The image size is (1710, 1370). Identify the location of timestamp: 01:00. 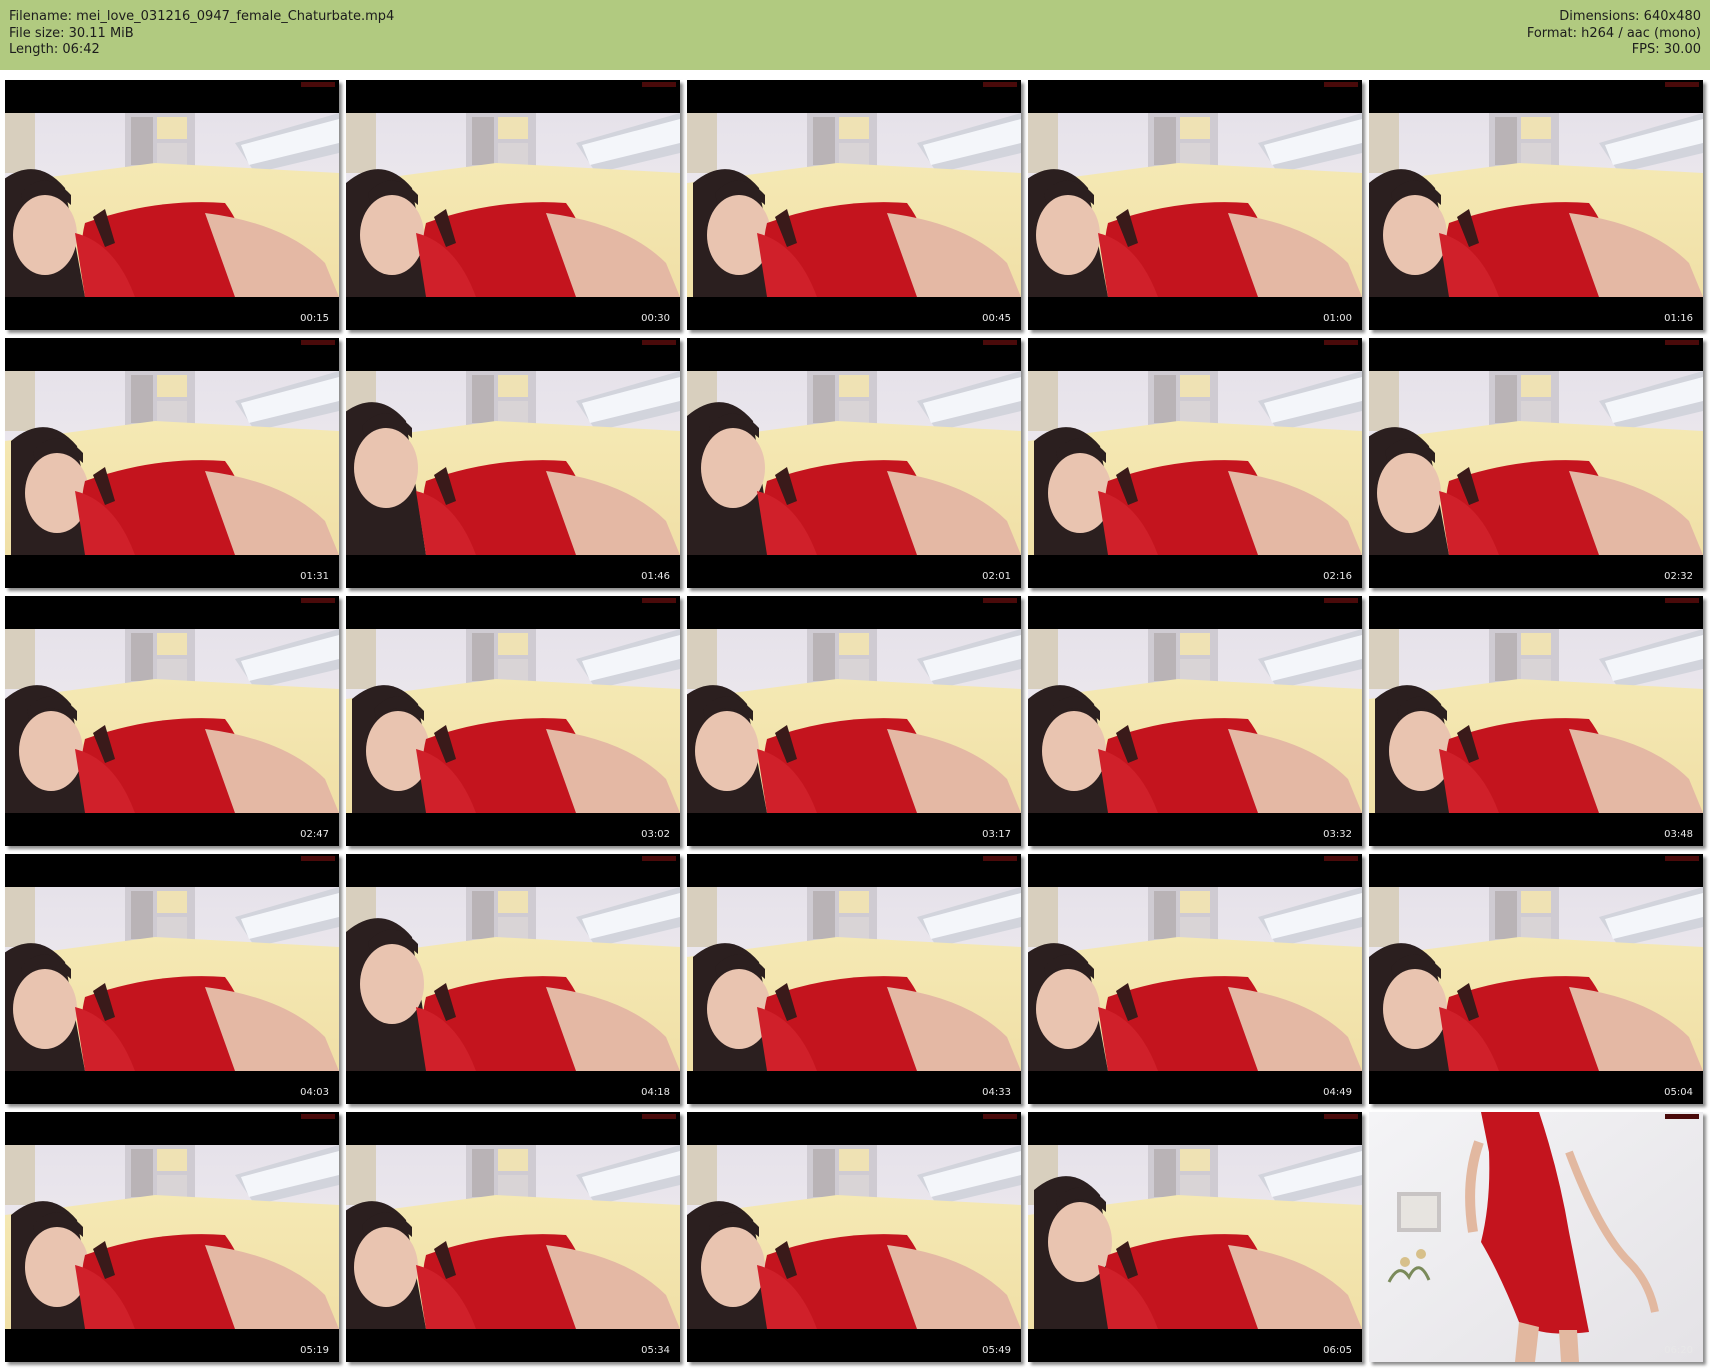
(1337, 318).